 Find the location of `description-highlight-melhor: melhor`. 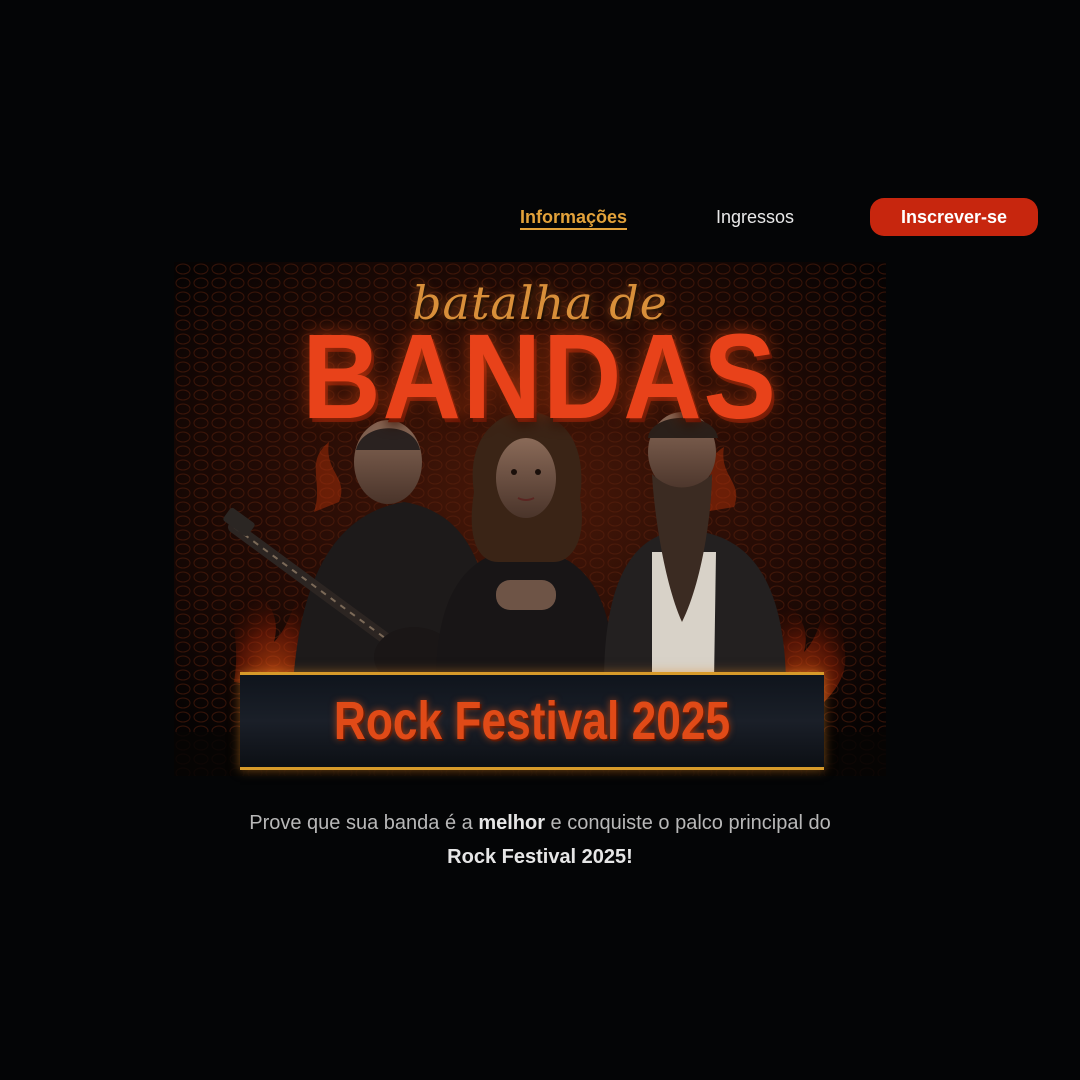

description-highlight-melhor: melhor is located at coordinates (511, 823).